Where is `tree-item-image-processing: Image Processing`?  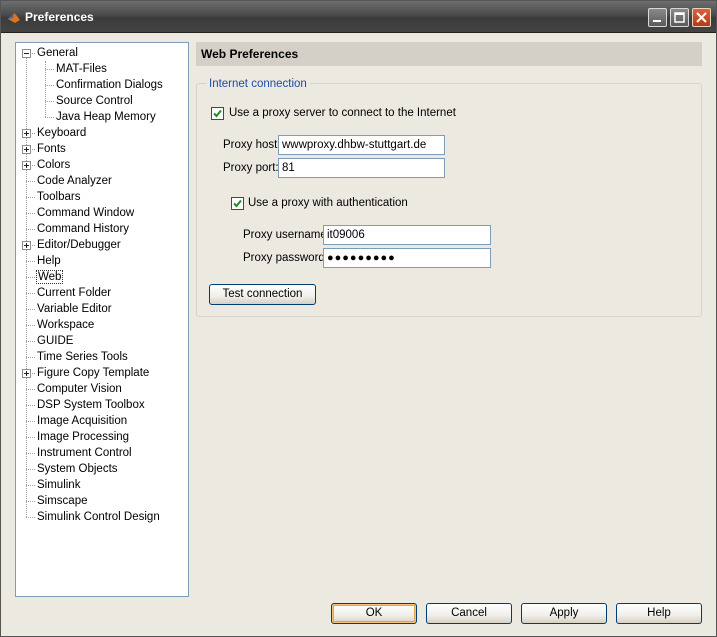
tree-item-image-processing: Image Processing is located at coordinates (83, 437).